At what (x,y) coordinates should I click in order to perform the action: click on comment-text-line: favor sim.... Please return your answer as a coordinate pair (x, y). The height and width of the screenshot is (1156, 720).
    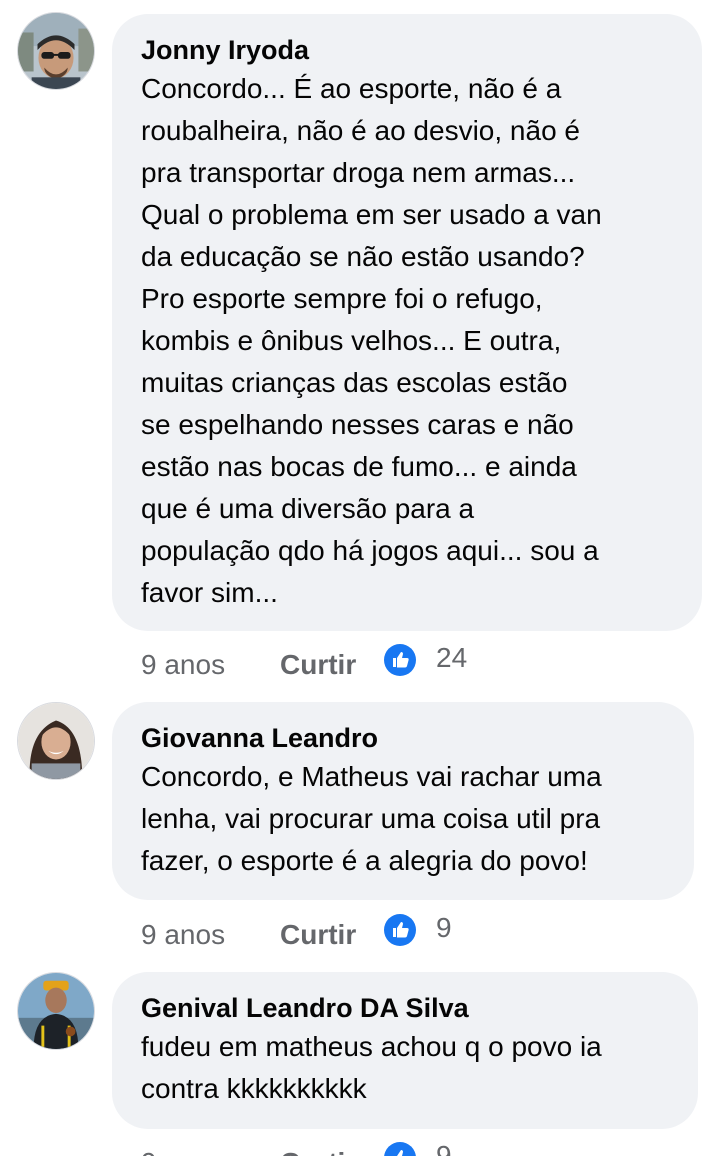
    Looking at the image, I should click on (209, 592).